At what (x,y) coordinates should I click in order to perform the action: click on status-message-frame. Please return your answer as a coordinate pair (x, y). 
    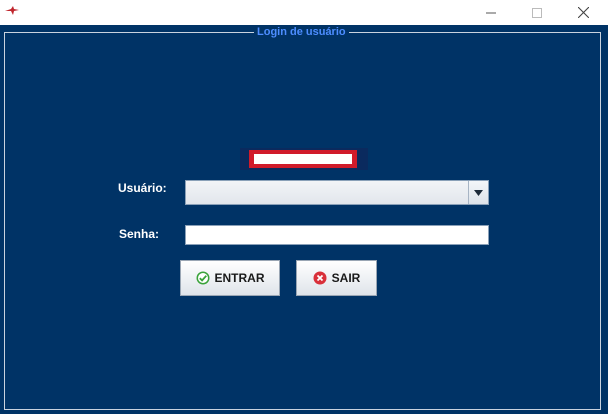
    Looking at the image, I should click on (304, 159).